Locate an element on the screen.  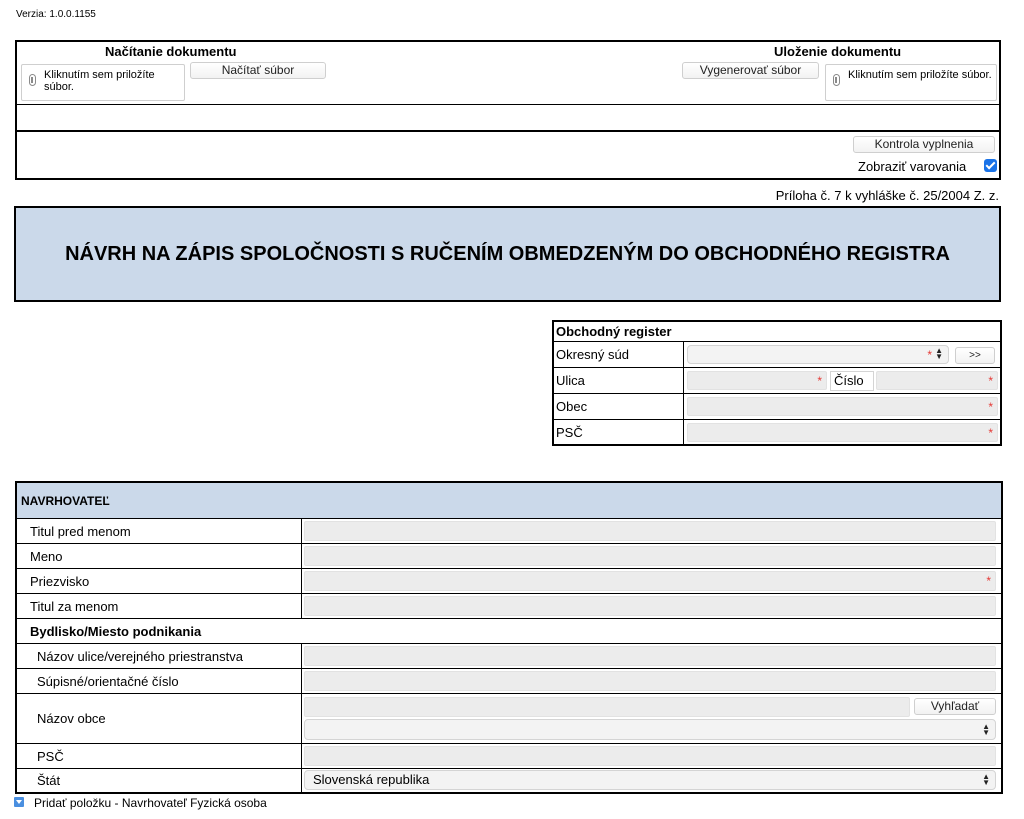
surname-input: * is located at coordinates (650, 581).